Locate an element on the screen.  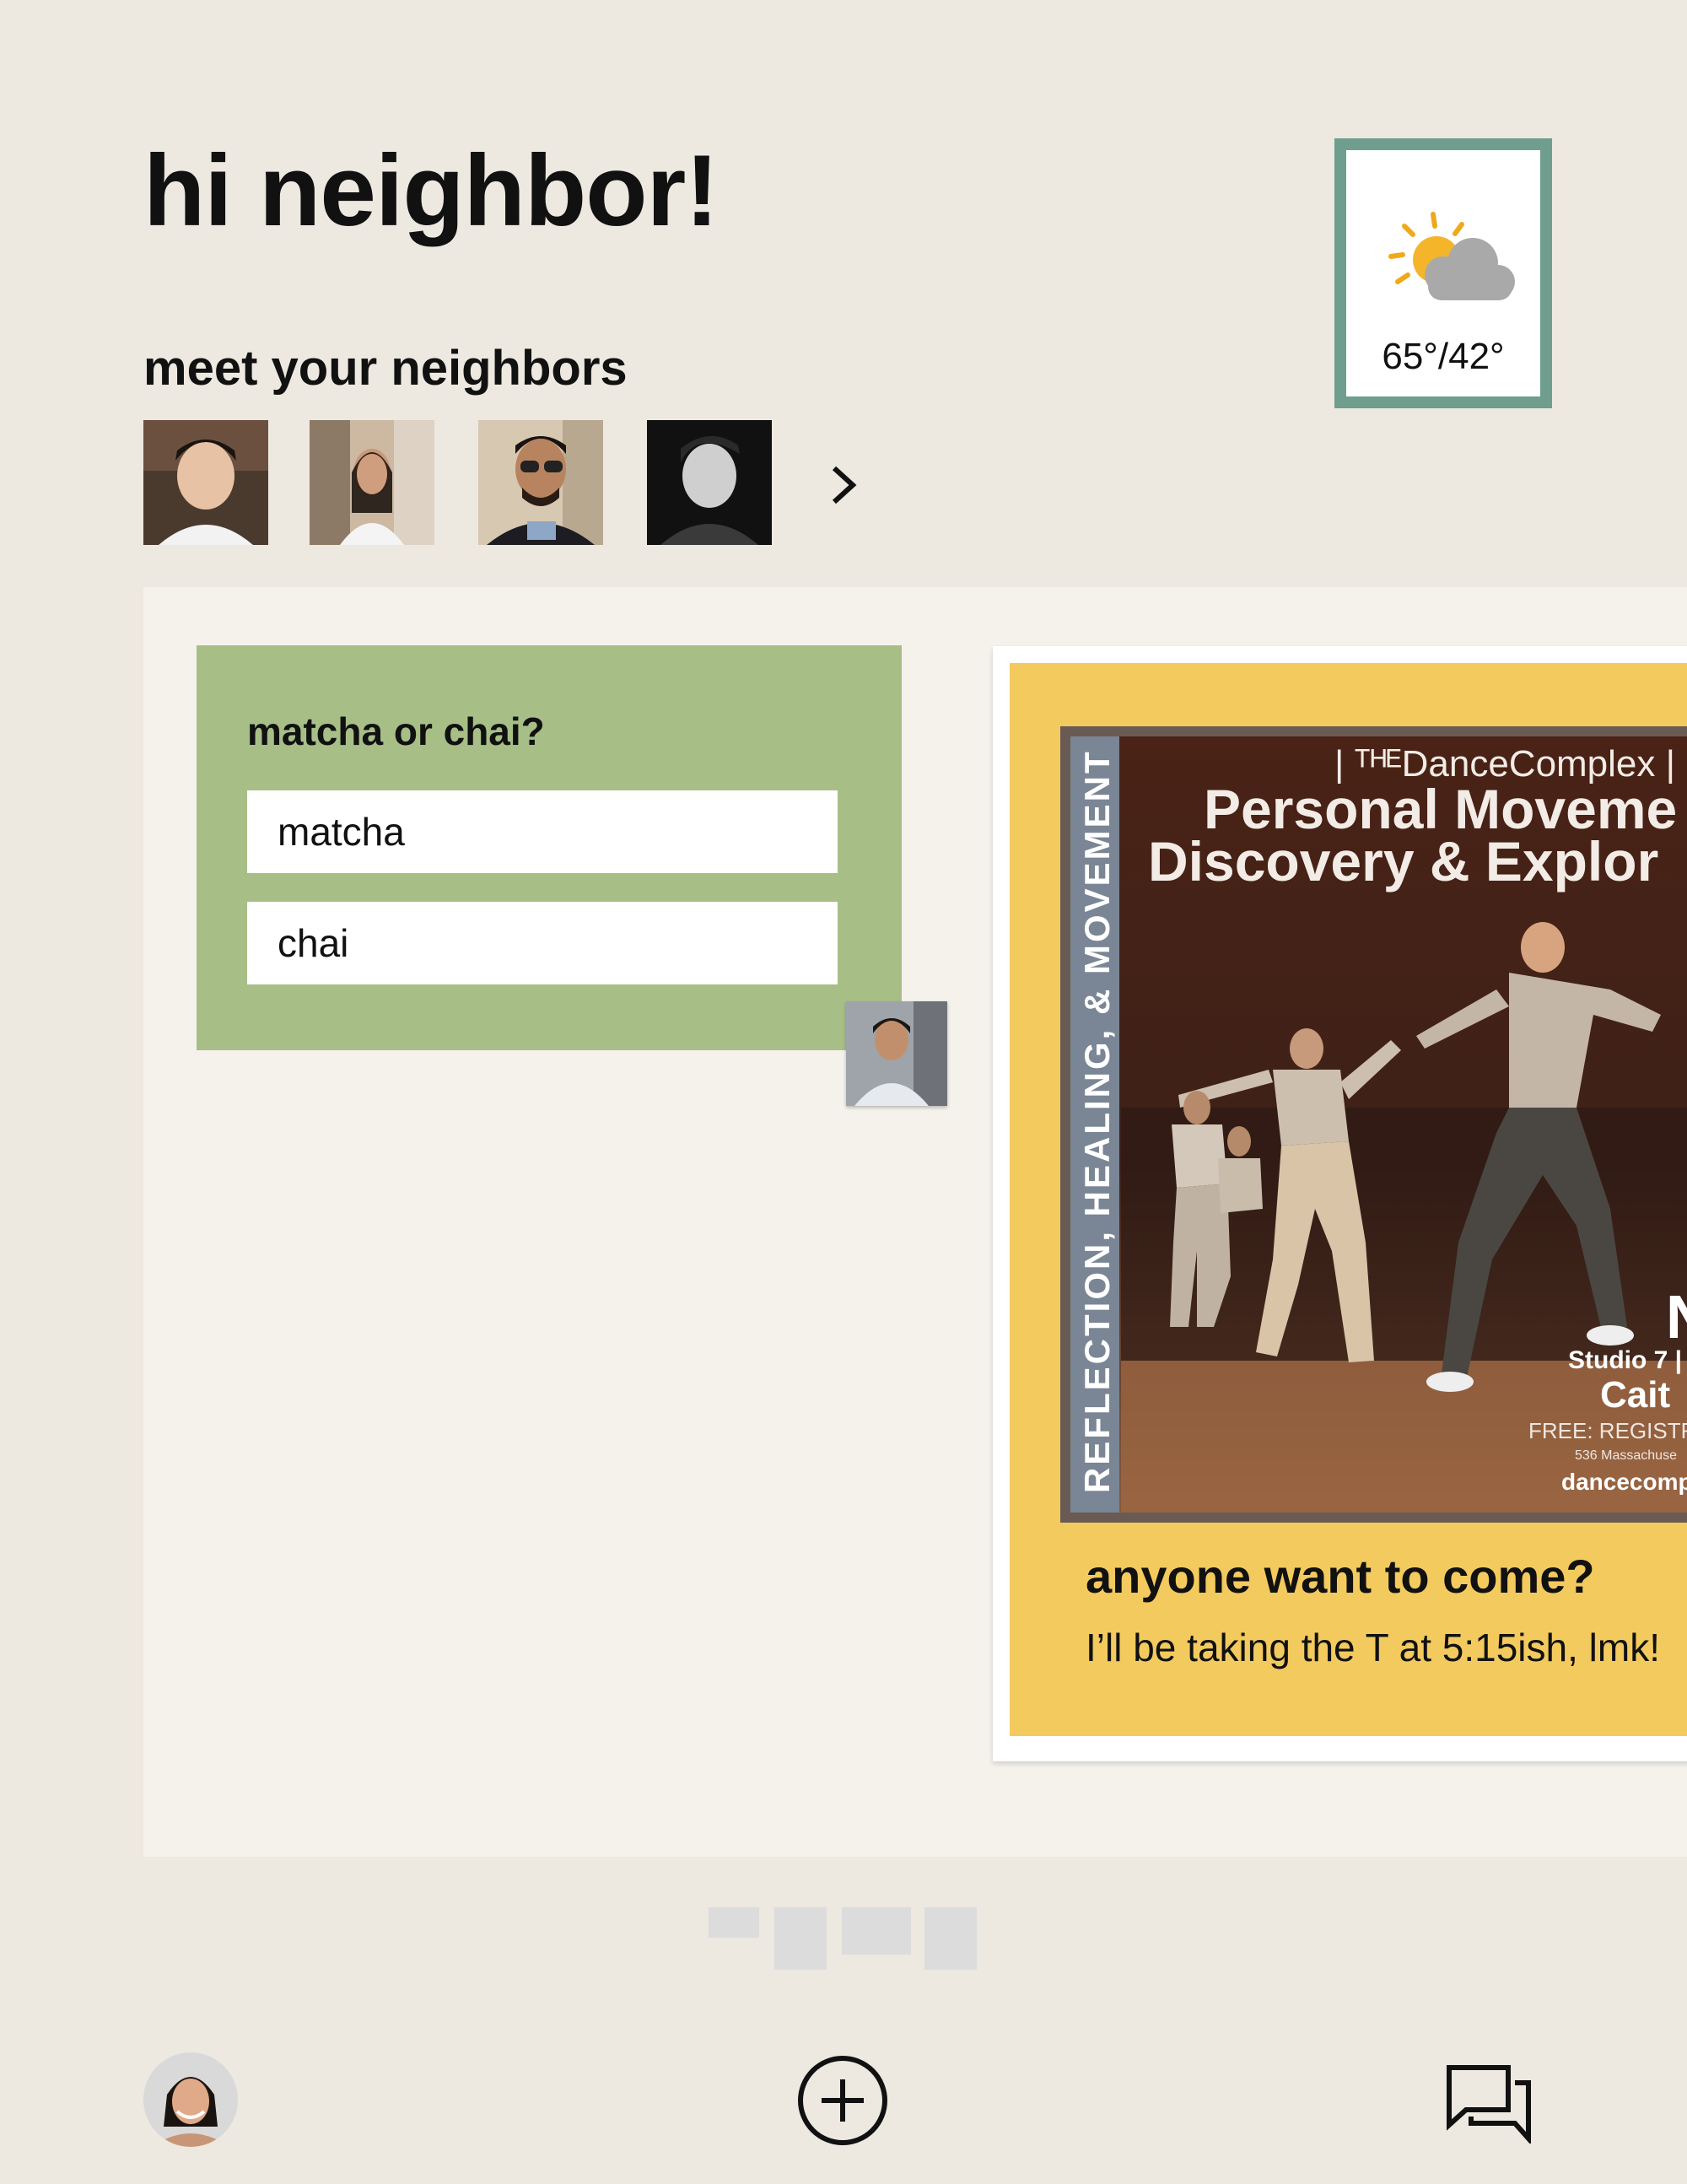
poll-option-chai: chai is located at coordinates (542, 943).